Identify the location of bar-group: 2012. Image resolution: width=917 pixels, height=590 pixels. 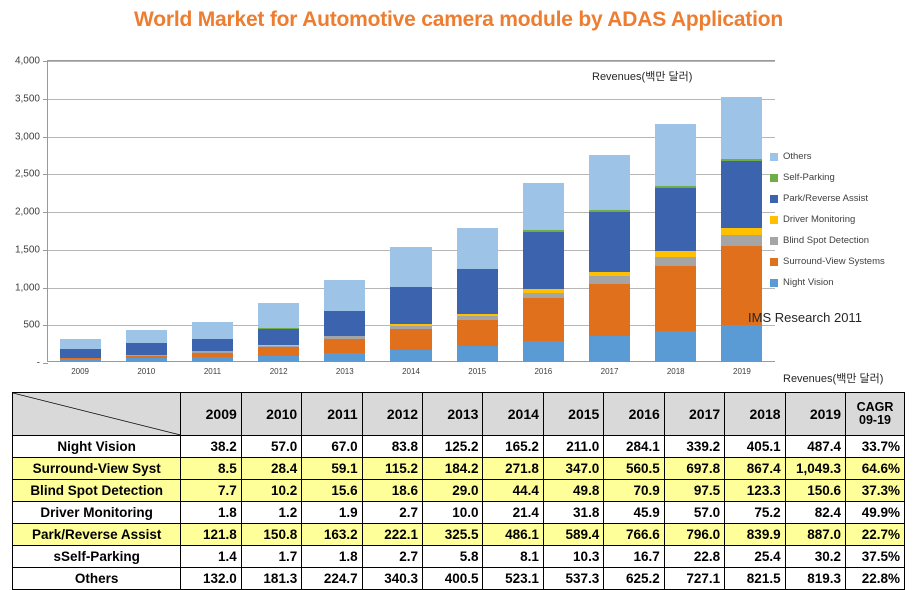
(279, 211).